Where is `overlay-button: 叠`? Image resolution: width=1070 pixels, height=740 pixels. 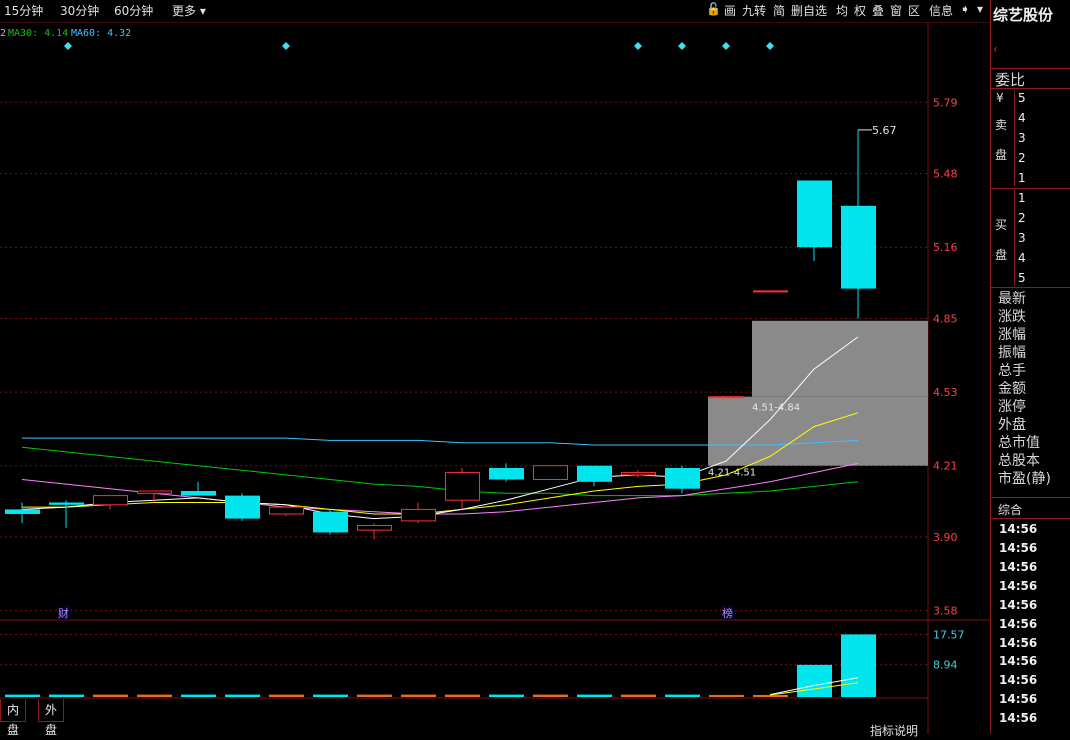
overlay-button: 叠 is located at coordinates (878, 10).